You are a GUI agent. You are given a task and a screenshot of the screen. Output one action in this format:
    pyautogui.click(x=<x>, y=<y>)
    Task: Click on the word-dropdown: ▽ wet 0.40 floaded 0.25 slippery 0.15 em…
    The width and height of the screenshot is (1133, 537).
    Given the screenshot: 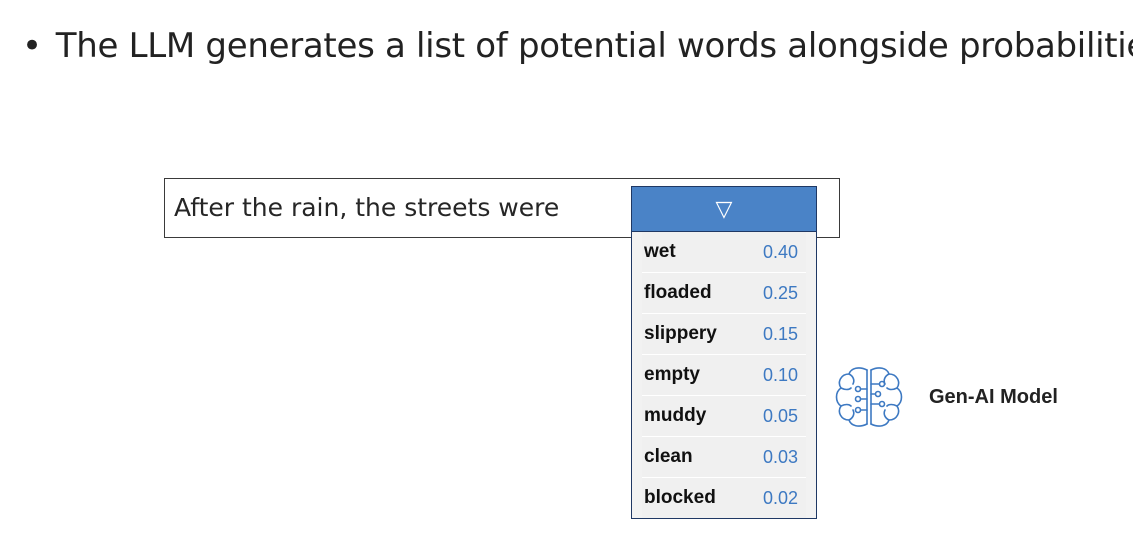 What is the action you would take?
    pyautogui.click(x=724, y=352)
    